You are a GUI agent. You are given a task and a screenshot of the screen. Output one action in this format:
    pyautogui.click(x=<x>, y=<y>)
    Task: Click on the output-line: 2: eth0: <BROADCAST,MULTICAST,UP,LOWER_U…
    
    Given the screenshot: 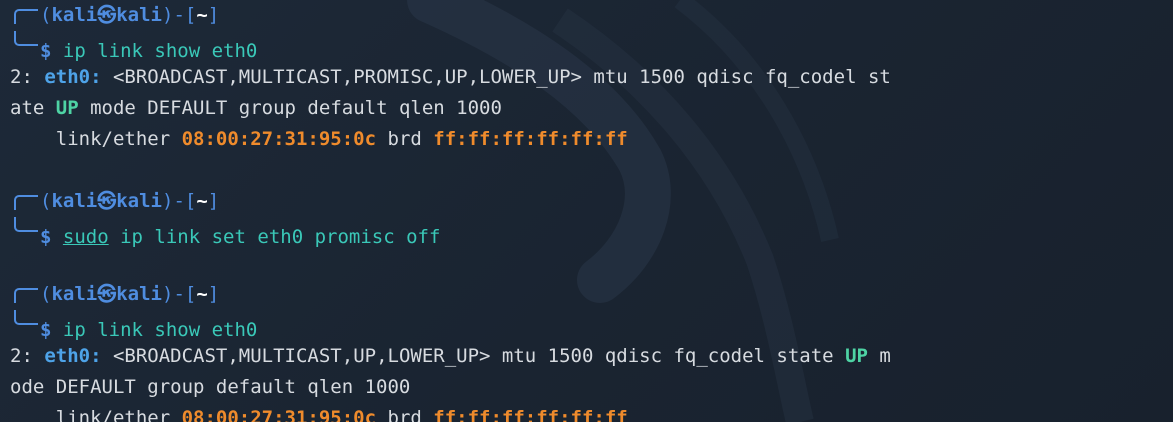 What is the action you would take?
    pyautogui.click(x=590, y=356)
    